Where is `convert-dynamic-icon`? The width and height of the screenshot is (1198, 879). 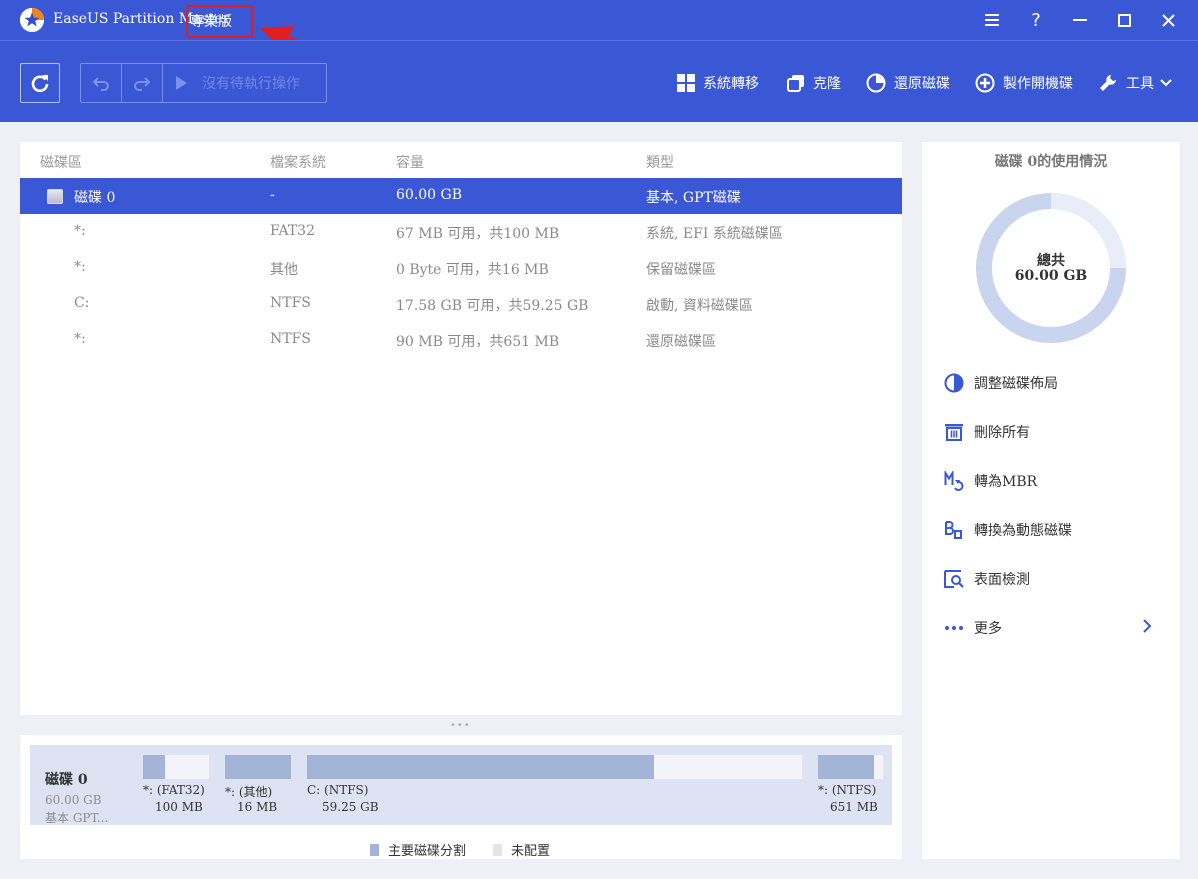 convert-dynamic-icon is located at coordinates (953, 530).